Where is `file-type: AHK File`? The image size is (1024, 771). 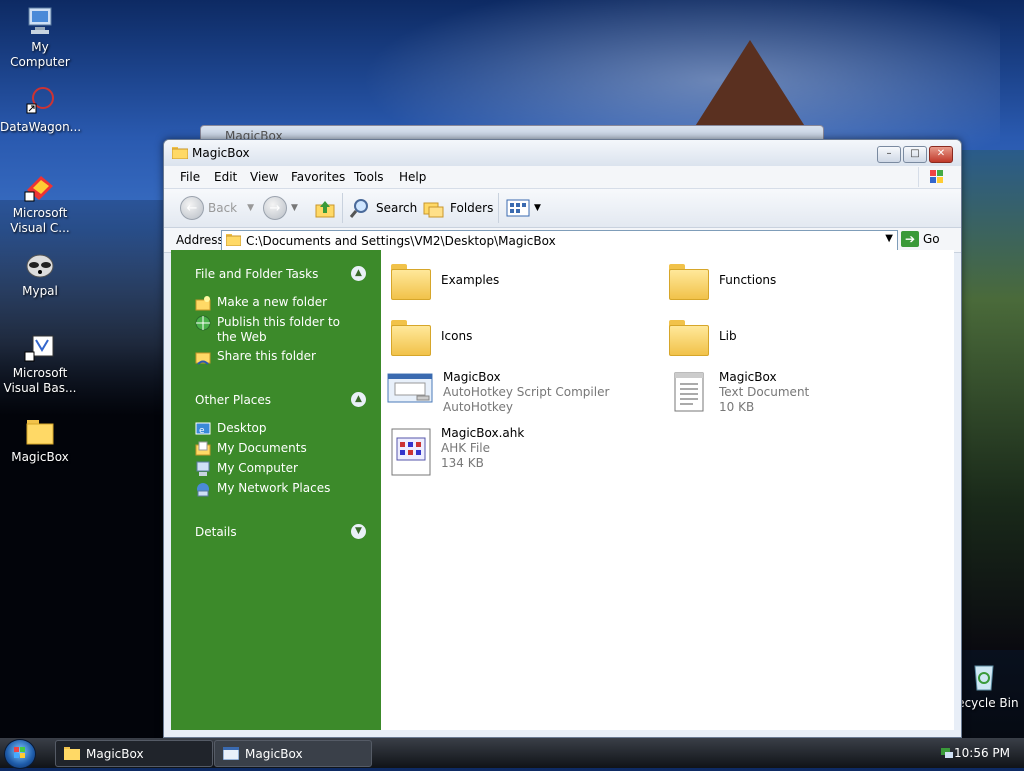
file-type: AHK File is located at coordinates (465, 448).